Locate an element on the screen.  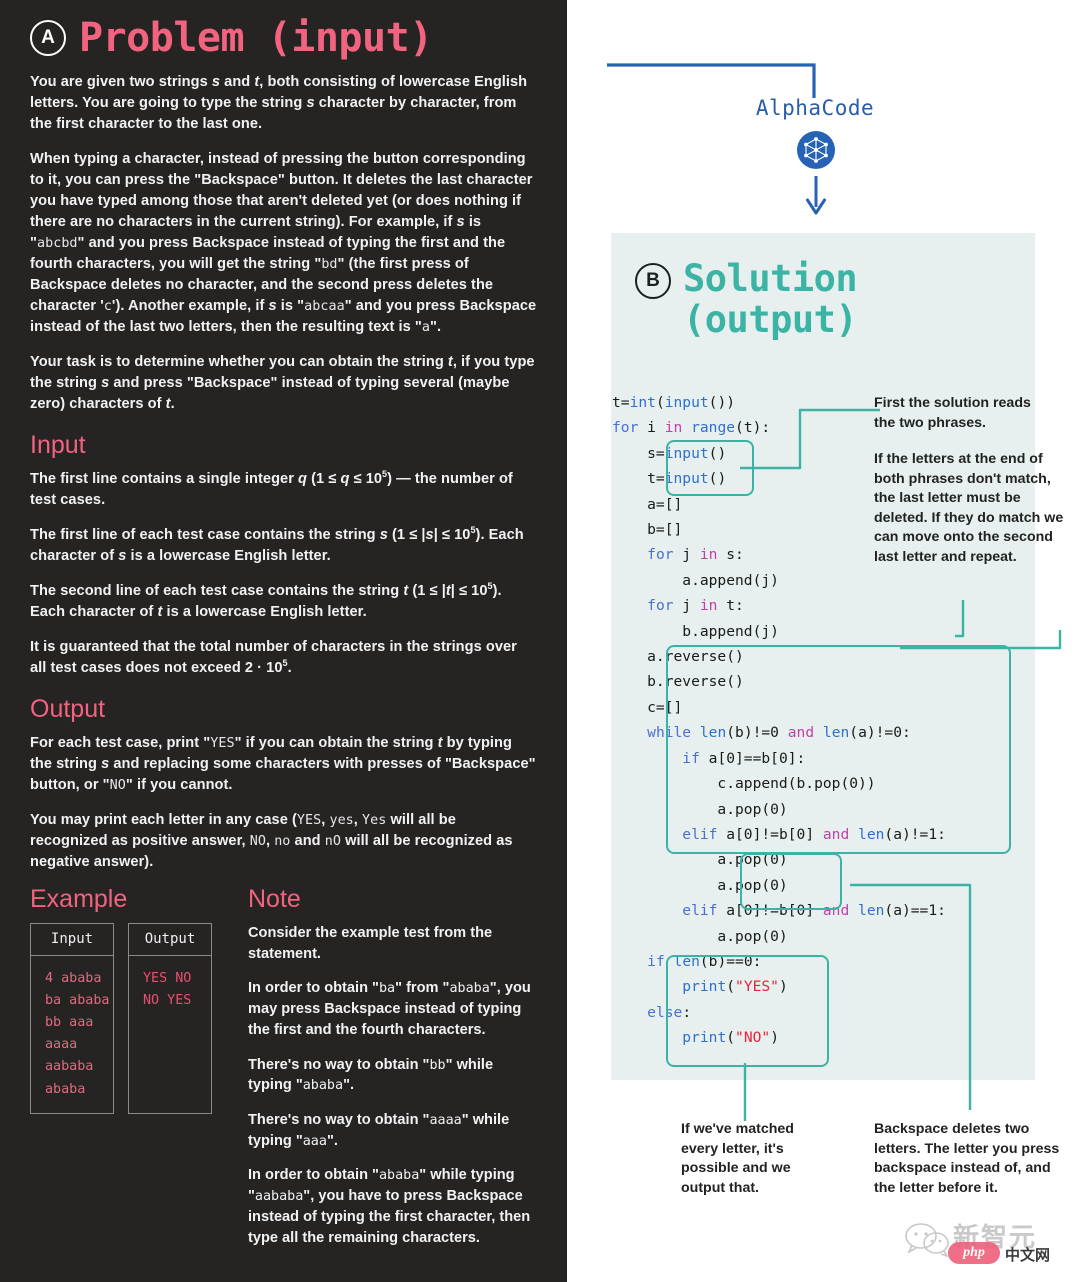
code-line: print("NO") is located at coordinates (730, 1038).